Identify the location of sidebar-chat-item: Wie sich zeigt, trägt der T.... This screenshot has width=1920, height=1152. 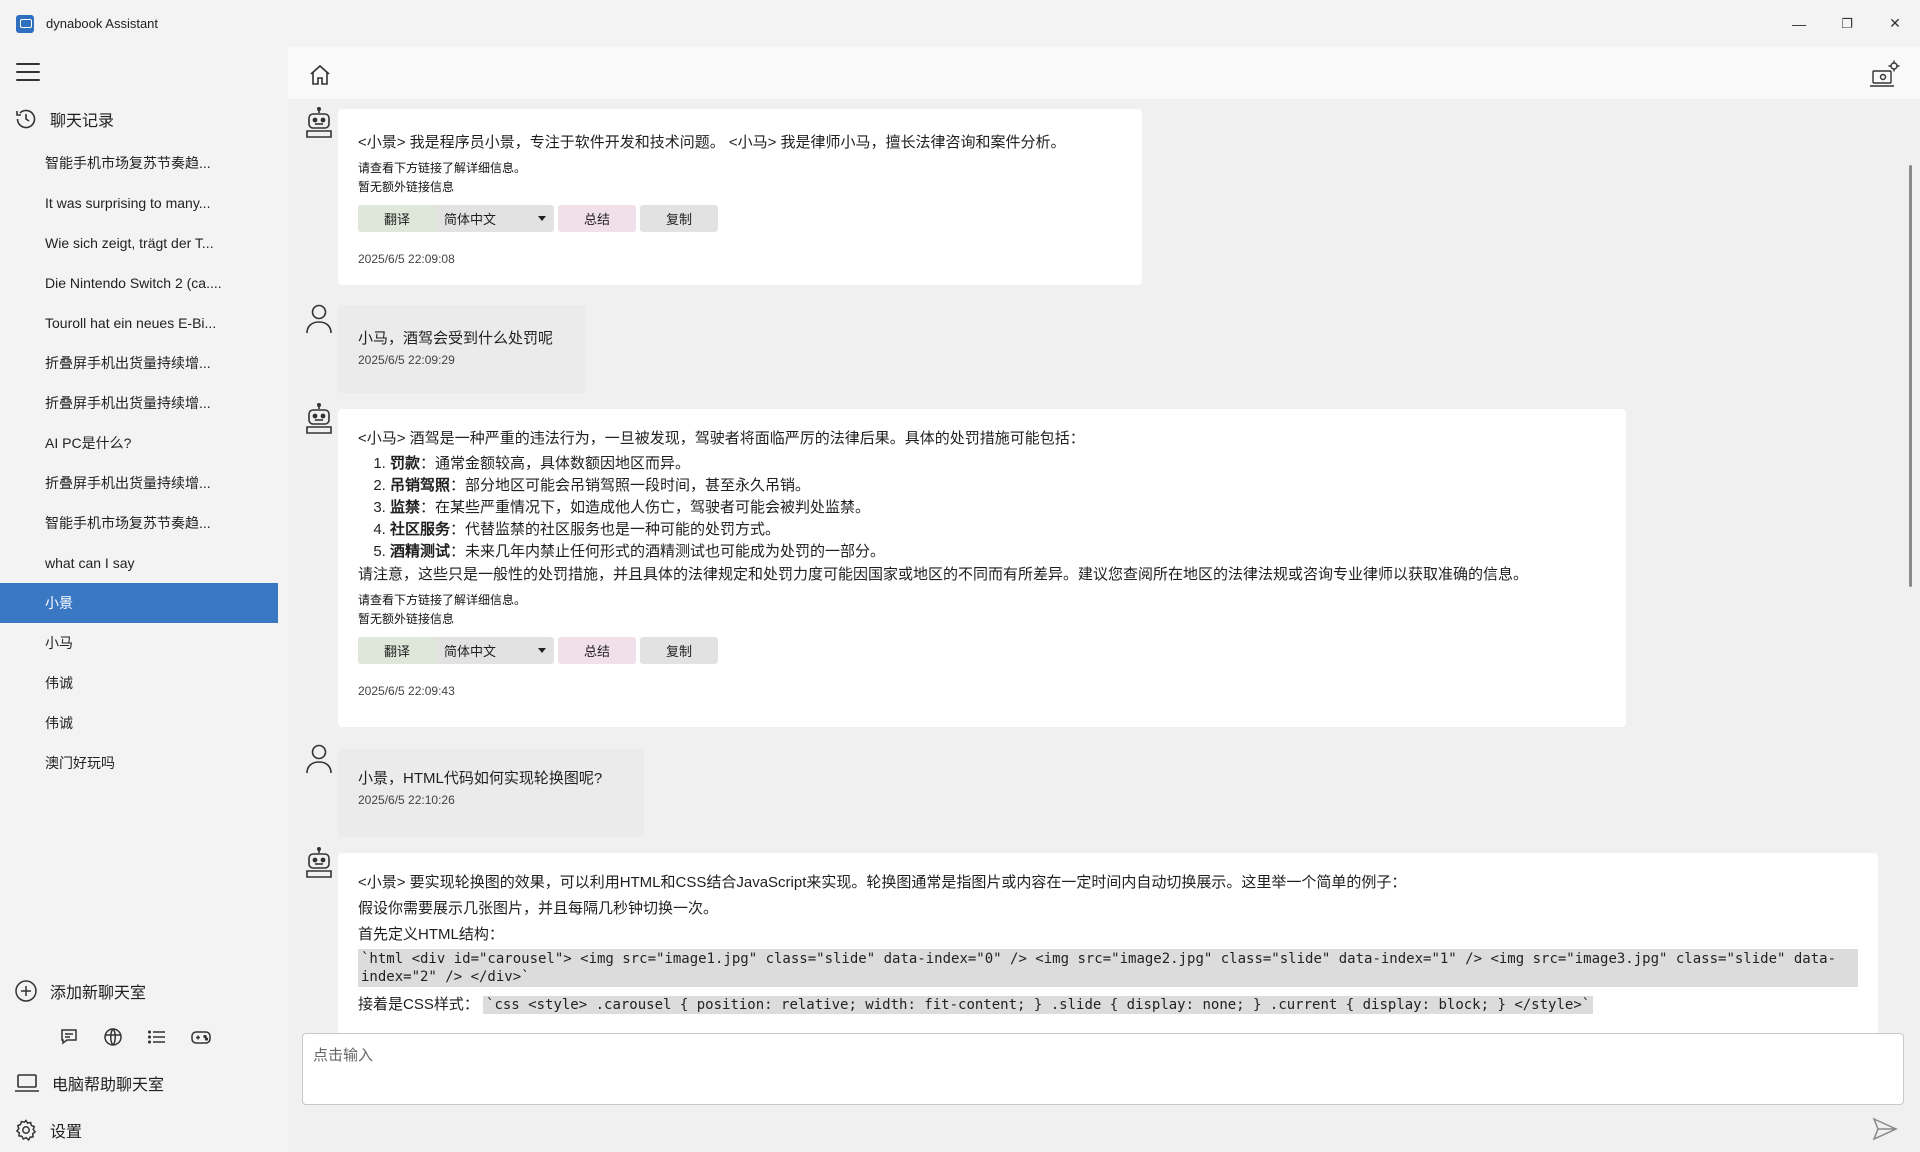
(139, 243).